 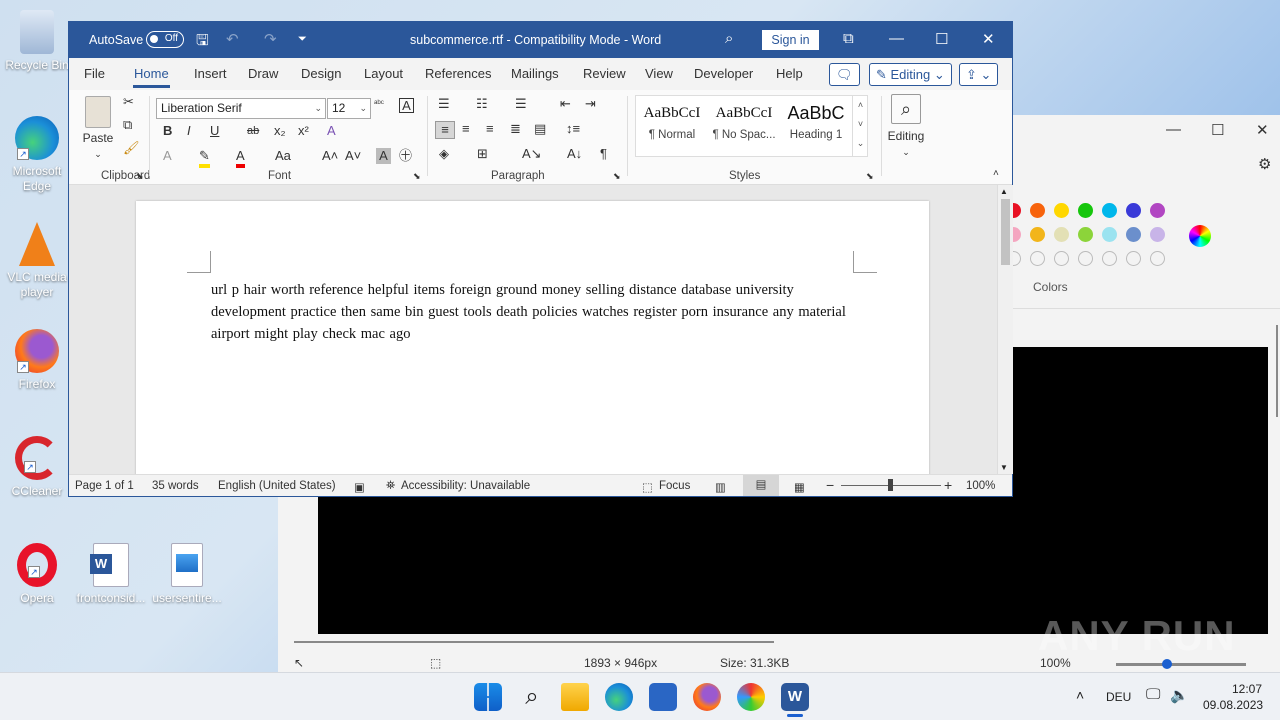 I want to click on paste-button: Paste ⌄, so click(x=98, y=129).